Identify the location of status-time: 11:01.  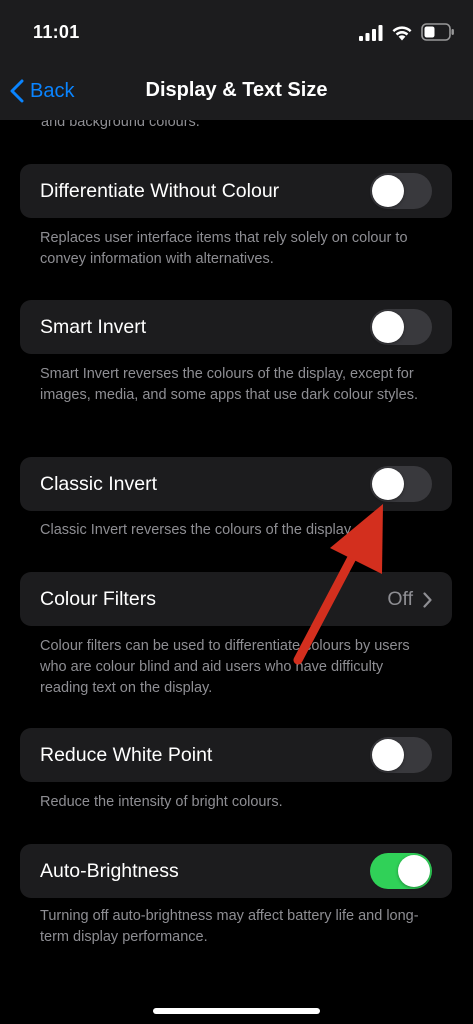
(56, 32).